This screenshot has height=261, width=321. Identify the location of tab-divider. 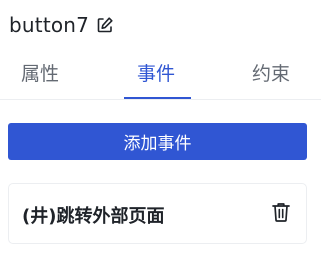
(160, 99).